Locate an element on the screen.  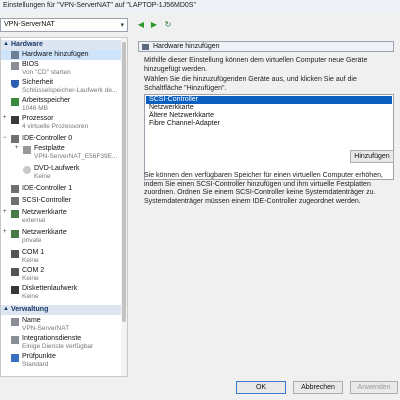
sidebar-item-network-external: + Netzwerkkarte external is located at coordinates (61, 217).